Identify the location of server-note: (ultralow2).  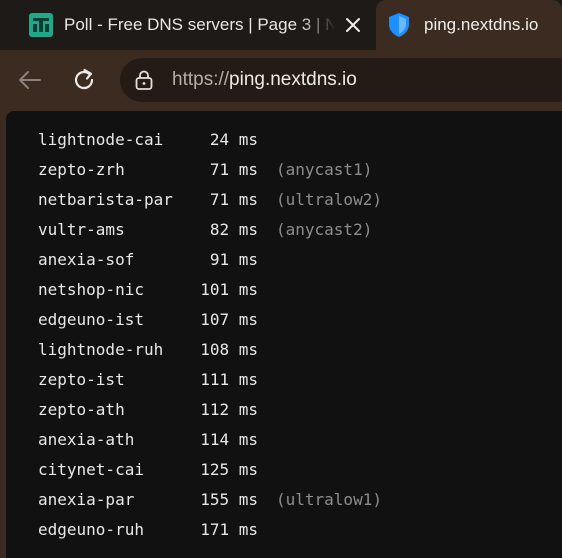
(329, 199).